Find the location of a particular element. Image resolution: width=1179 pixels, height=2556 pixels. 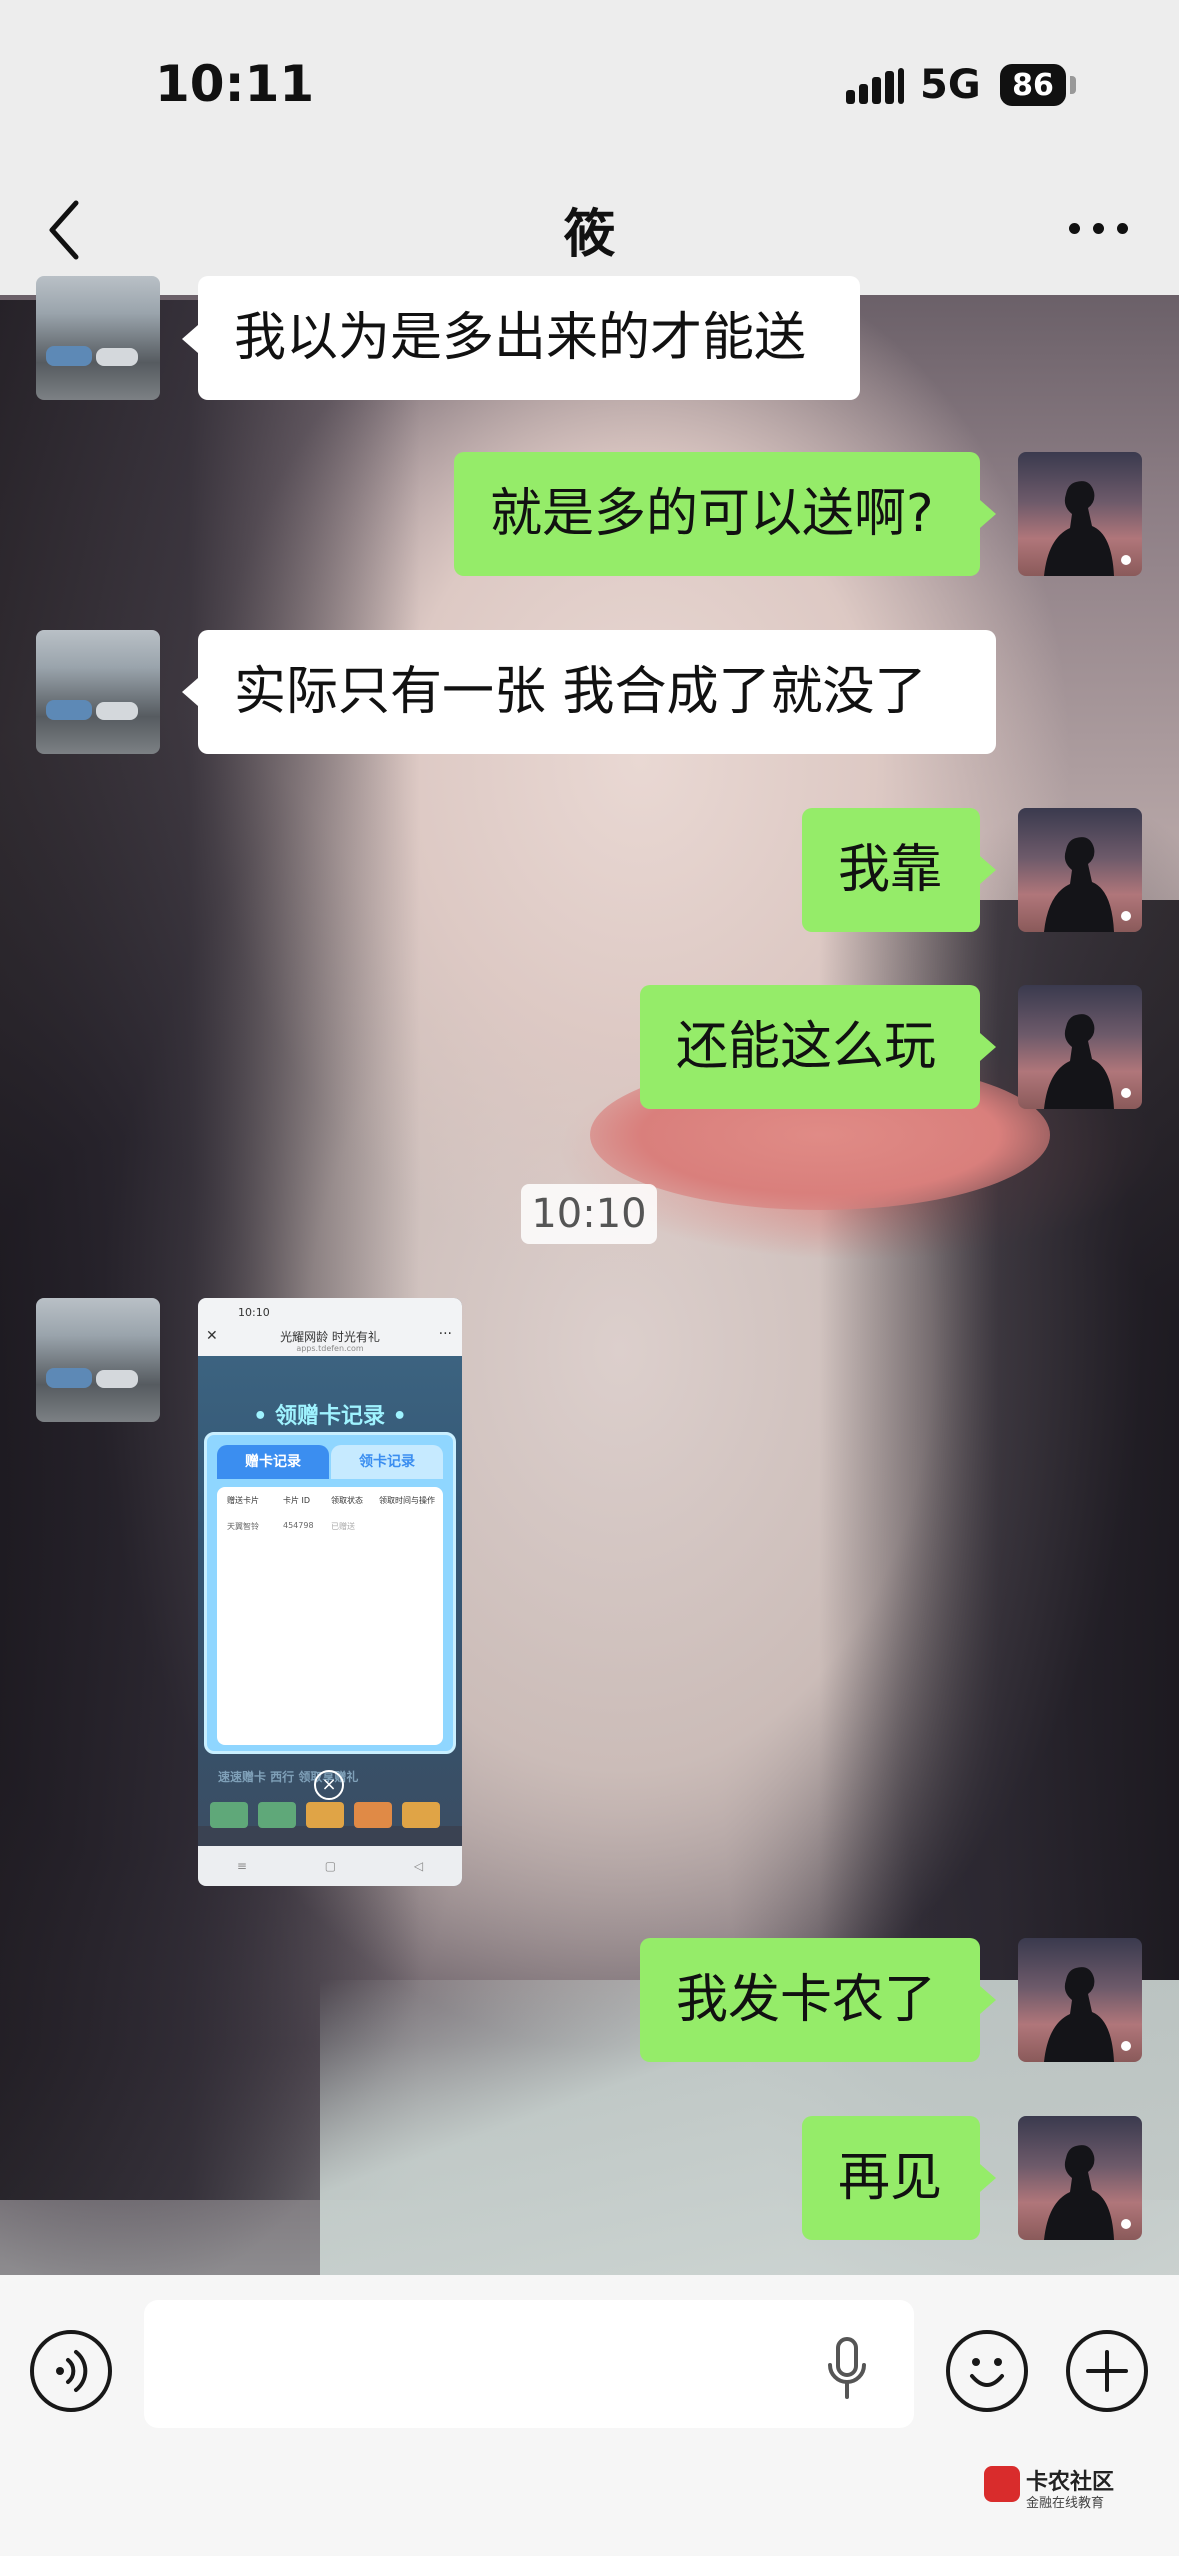

network-label: 5G is located at coordinates (950, 85).